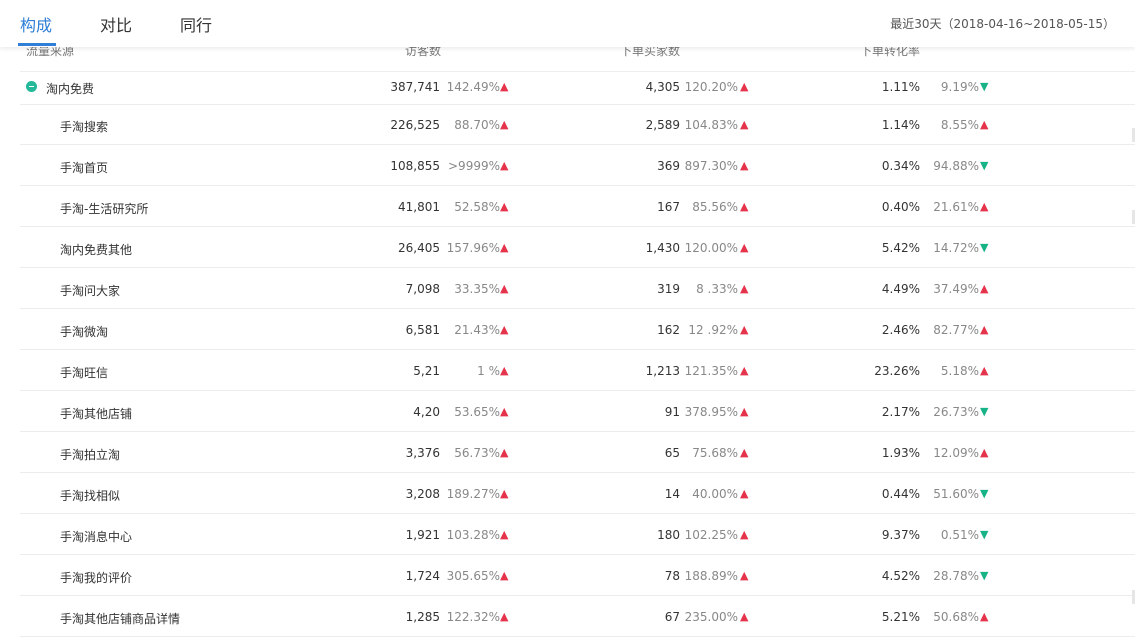  Describe the element at coordinates (120, 619) in the screenshot. I see `source-name: 手淘其他店铺商品详情` at that location.